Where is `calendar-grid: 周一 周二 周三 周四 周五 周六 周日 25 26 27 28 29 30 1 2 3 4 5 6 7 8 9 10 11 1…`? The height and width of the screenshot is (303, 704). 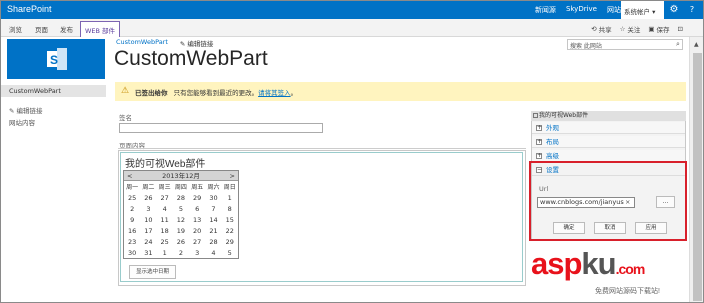 calendar-grid: 周一 周二 周三 周四 周五 周六 周日 25 26 27 28 29 30 1 2 3 4 5 6 7 8 9 10 11 1… is located at coordinates (181, 220).